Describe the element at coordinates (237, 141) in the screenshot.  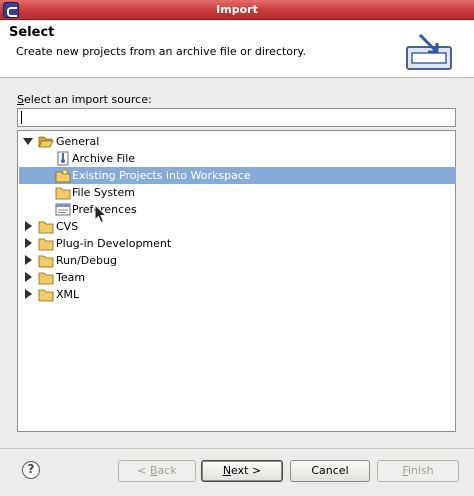
I see `tree-item-general: General` at that location.